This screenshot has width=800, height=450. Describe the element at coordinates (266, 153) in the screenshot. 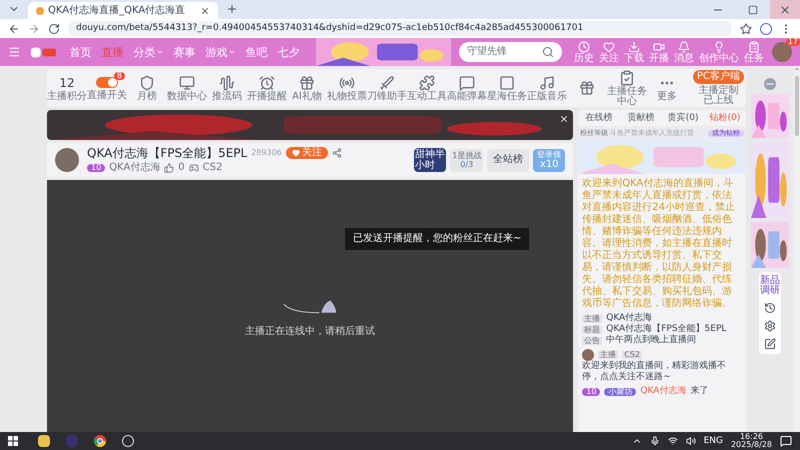

I see `room-id: 289306` at that location.